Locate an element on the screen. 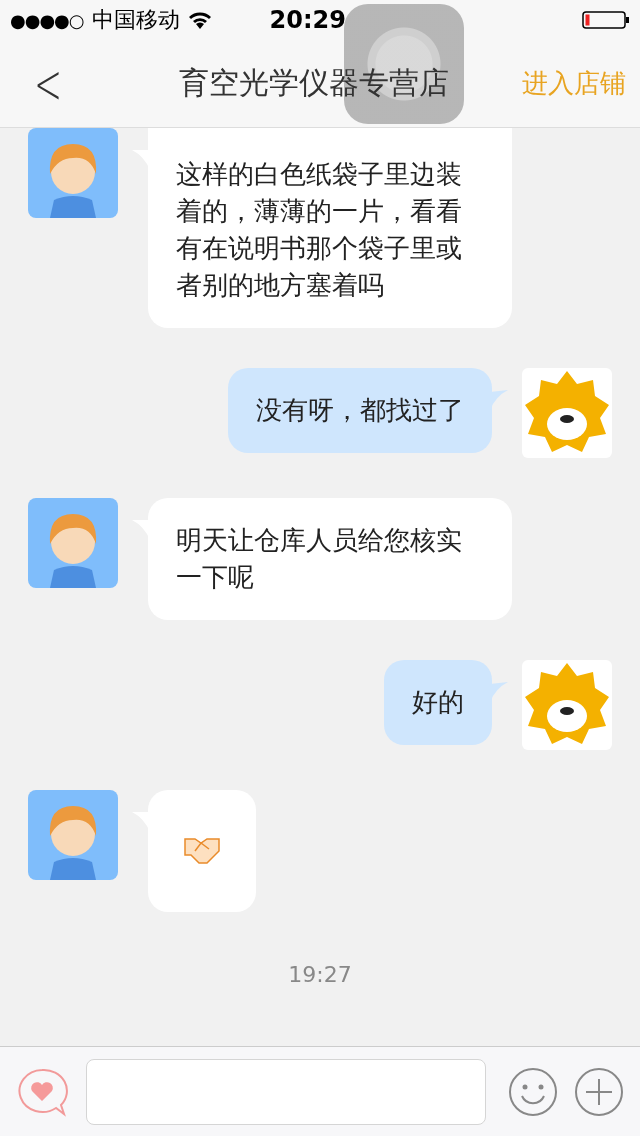 The height and width of the screenshot is (1136, 640). message-input is located at coordinates (286, 1091).